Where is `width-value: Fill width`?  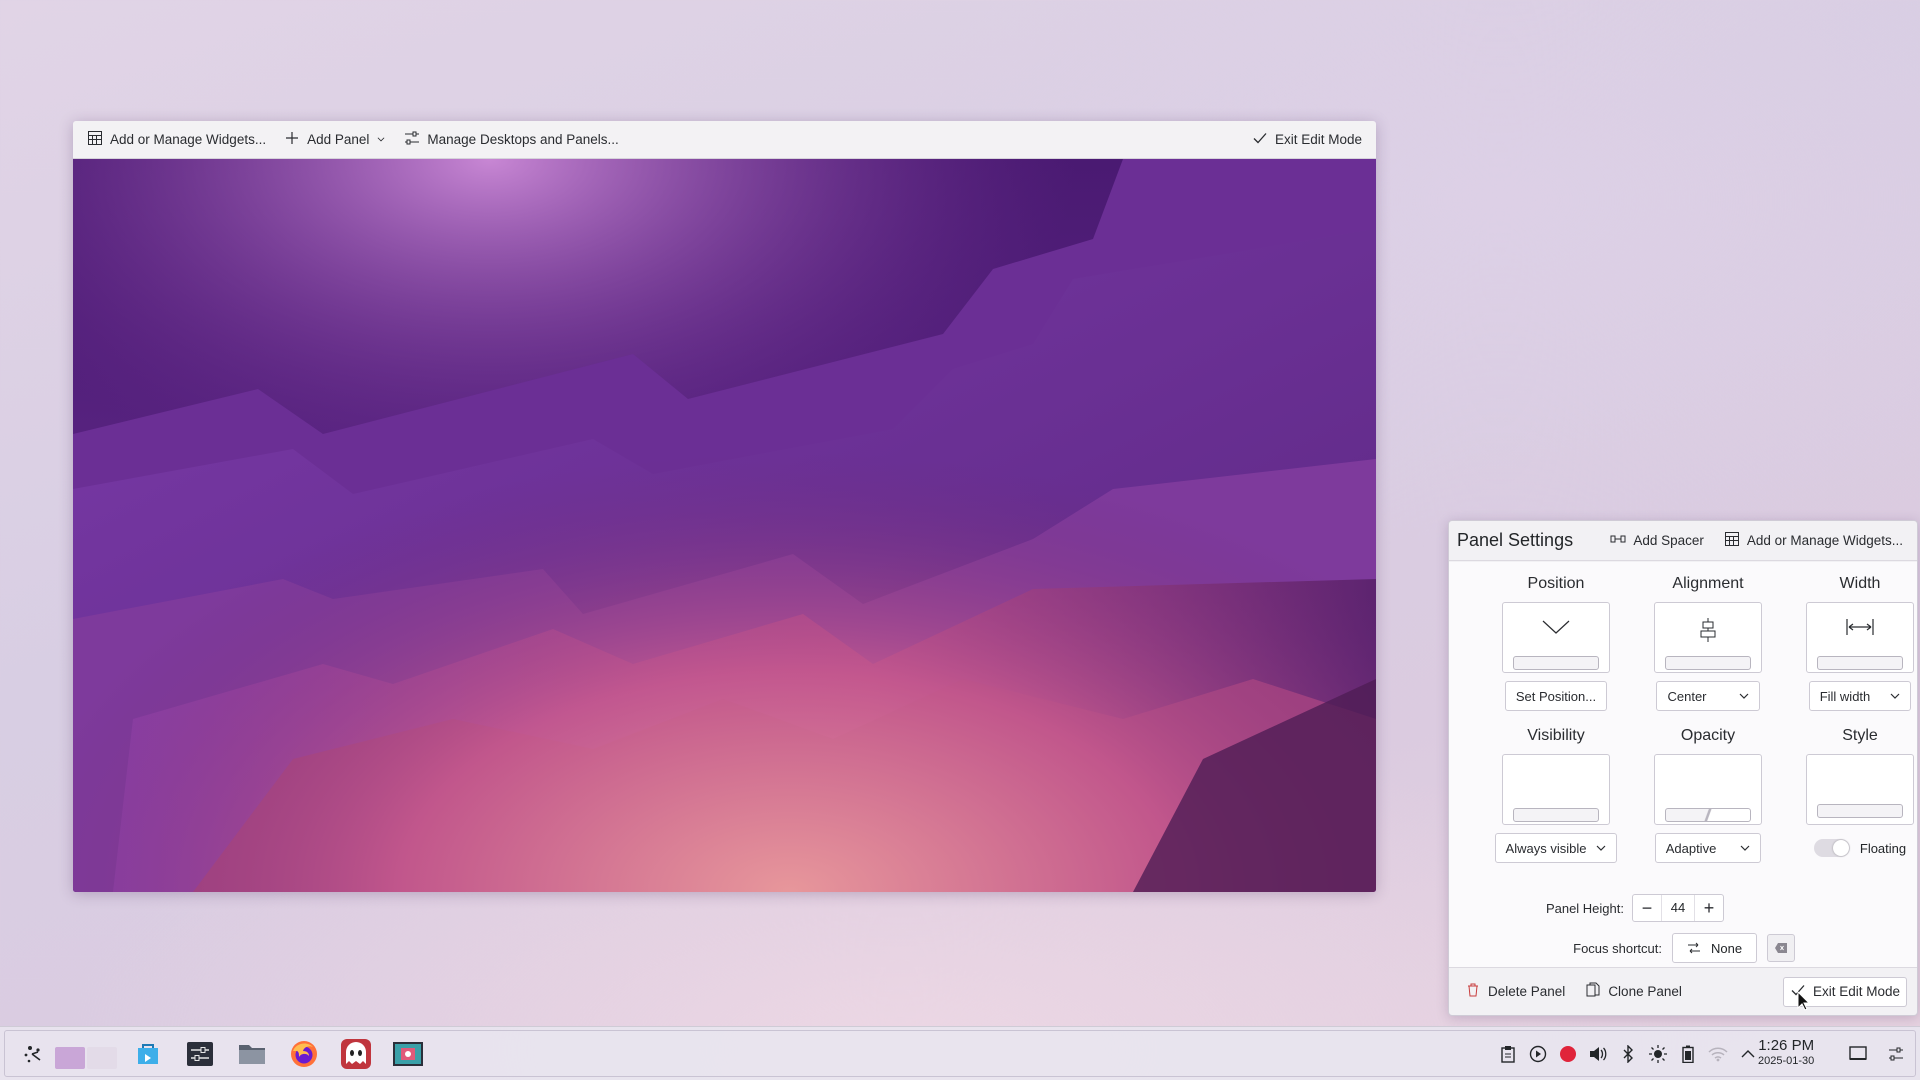
width-value: Fill width is located at coordinates (1845, 696).